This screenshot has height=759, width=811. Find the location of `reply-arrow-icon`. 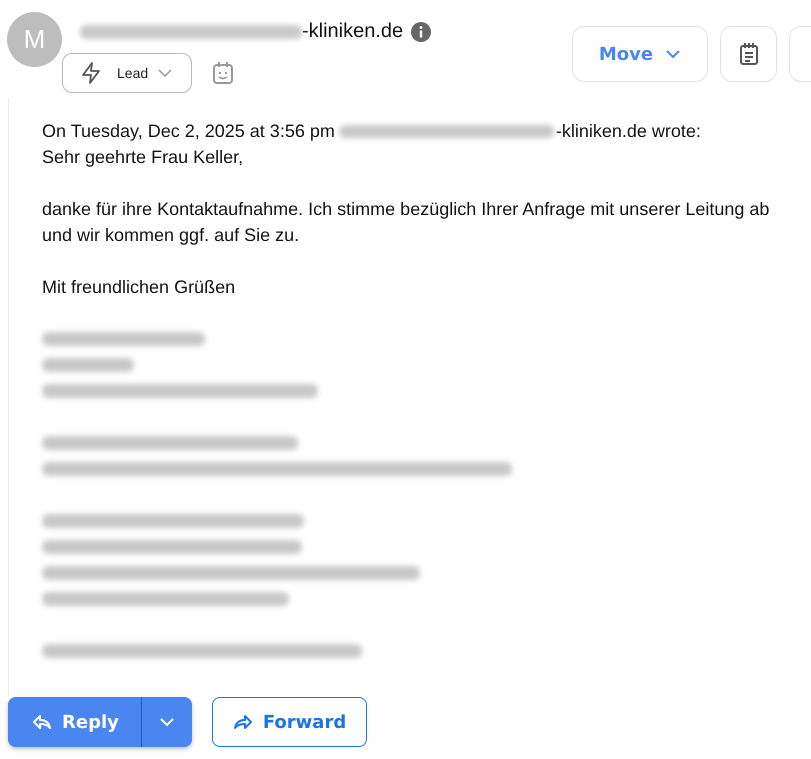

reply-arrow-icon is located at coordinates (42, 722).